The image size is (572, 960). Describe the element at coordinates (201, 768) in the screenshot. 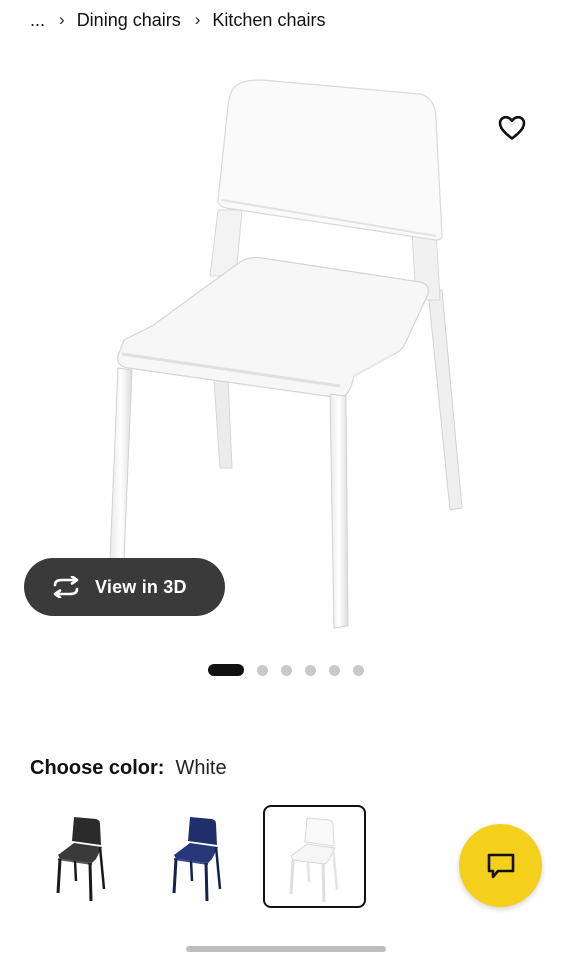

I see `selected-color-value: White` at that location.